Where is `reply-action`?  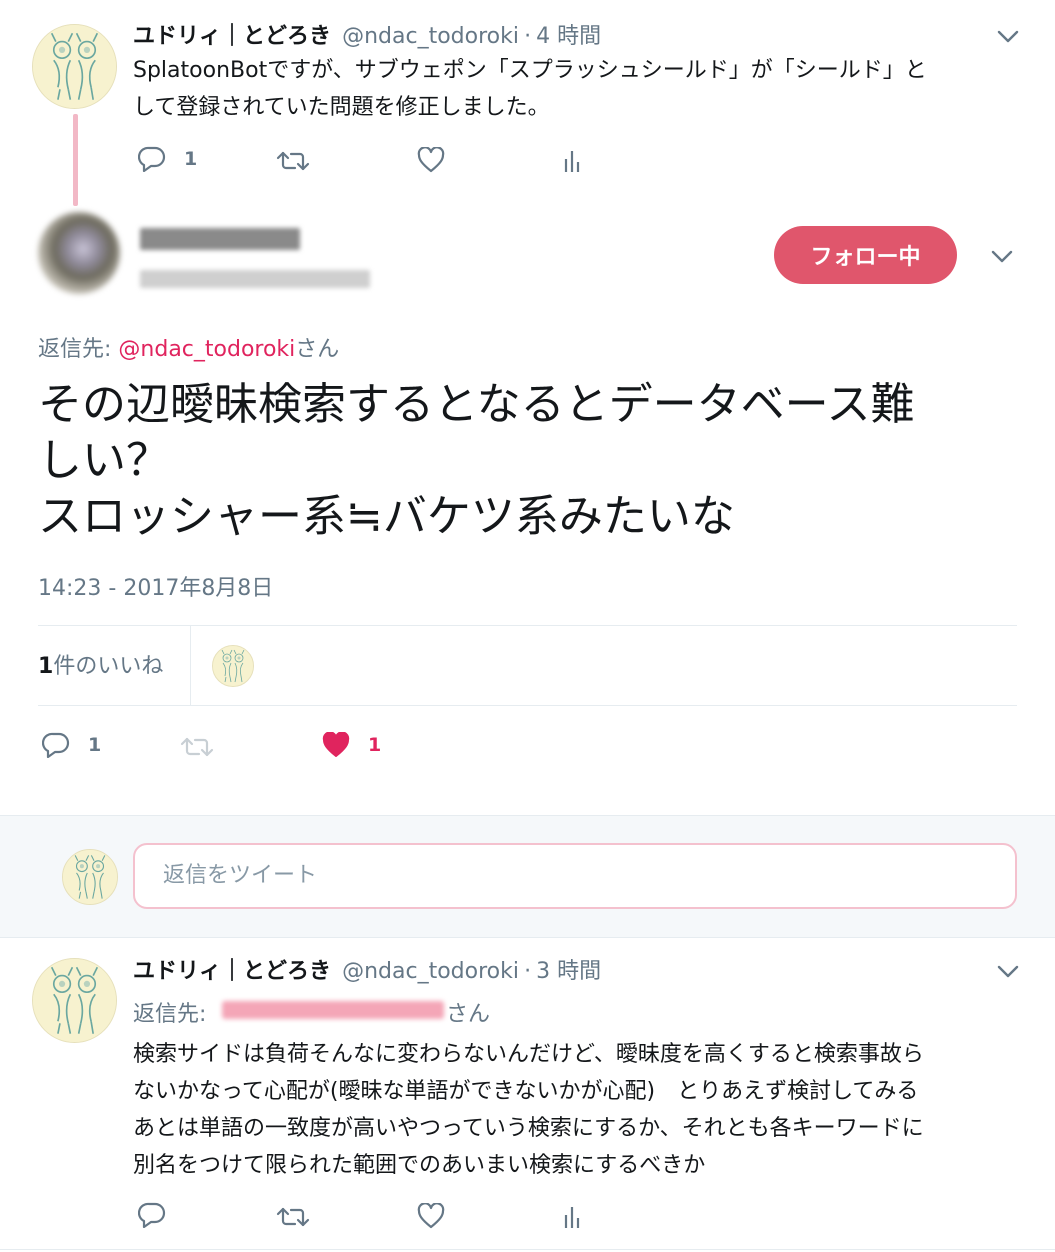 reply-action is located at coordinates (152, 1215).